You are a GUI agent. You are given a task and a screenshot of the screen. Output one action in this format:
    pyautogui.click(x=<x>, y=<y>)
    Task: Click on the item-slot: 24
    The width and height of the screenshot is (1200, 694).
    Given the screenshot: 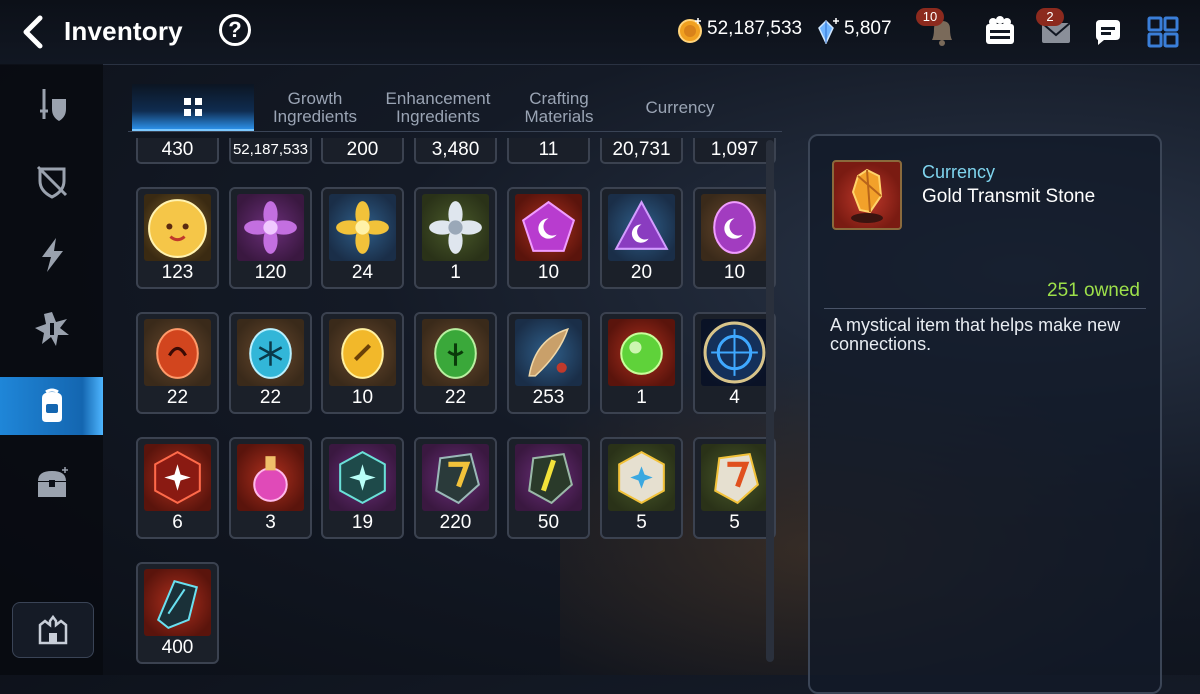 What is the action you would take?
    pyautogui.click(x=362, y=238)
    